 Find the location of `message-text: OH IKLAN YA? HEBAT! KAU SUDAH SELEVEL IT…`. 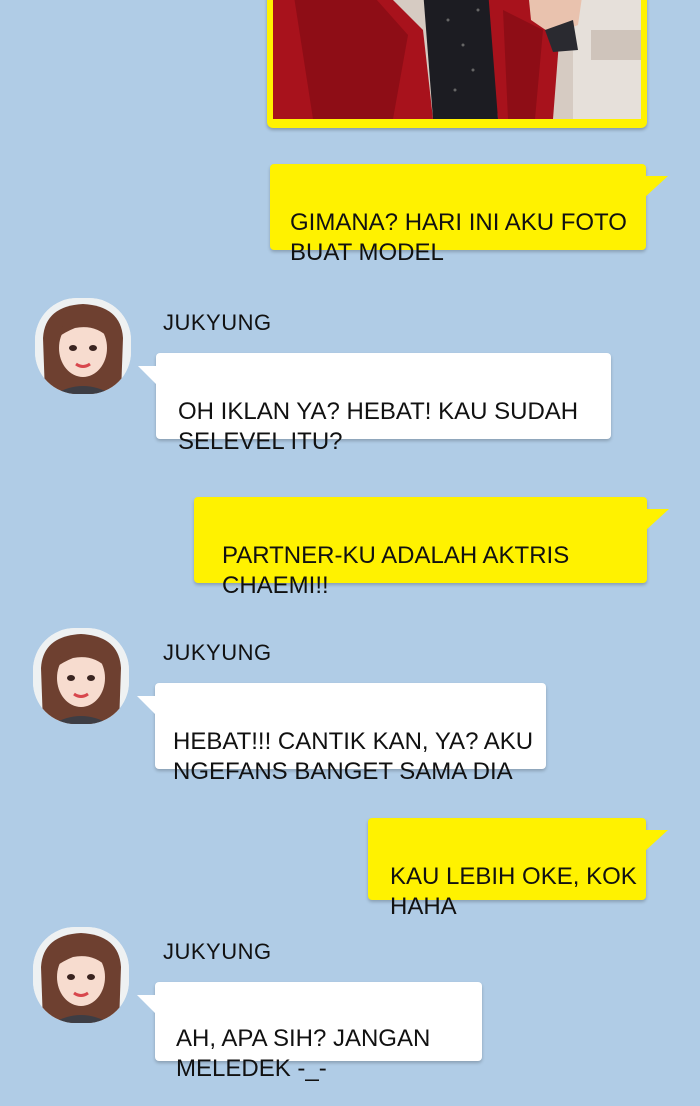

message-text: OH IKLAN YA? HEBAT! KAU SUDAH SELEVEL IT… is located at coordinates (378, 426).